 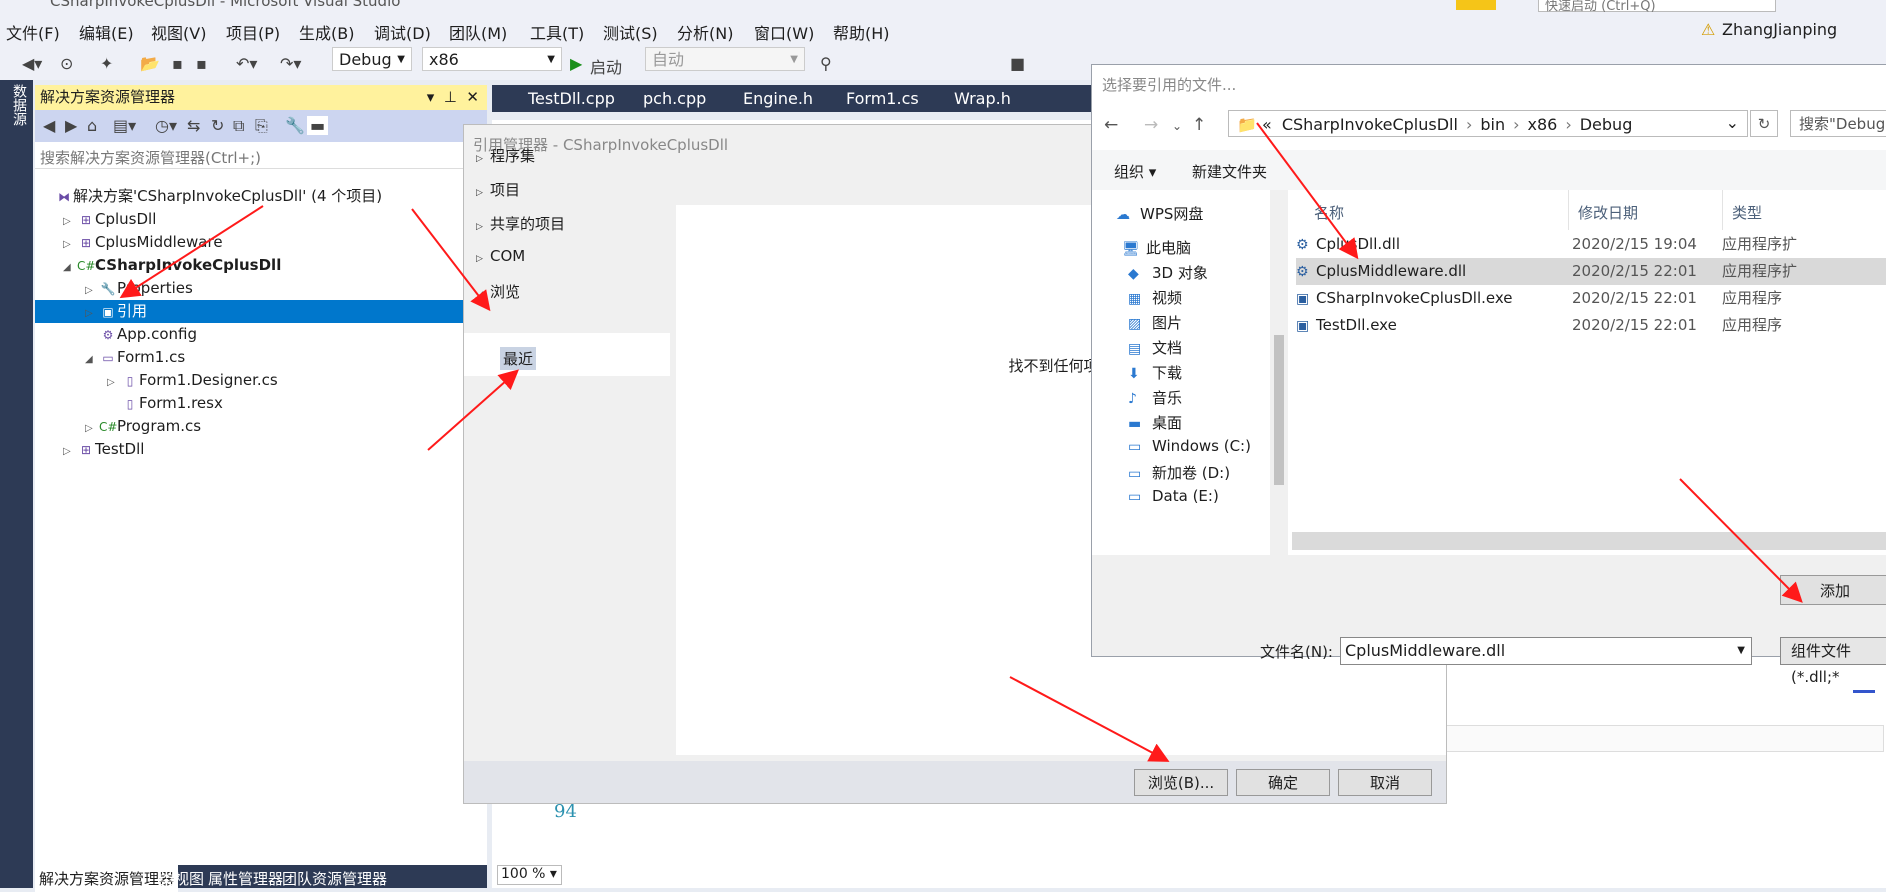 What do you see at coordinates (1089, 719) in the screenshot?
I see `arrow-to-browse-button` at bounding box center [1089, 719].